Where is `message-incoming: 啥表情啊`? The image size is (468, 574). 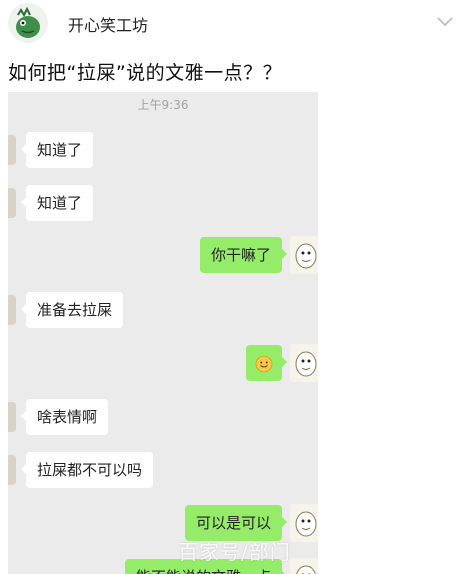
message-incoming: 啥表情啊 is located at coordinates (58, 417).